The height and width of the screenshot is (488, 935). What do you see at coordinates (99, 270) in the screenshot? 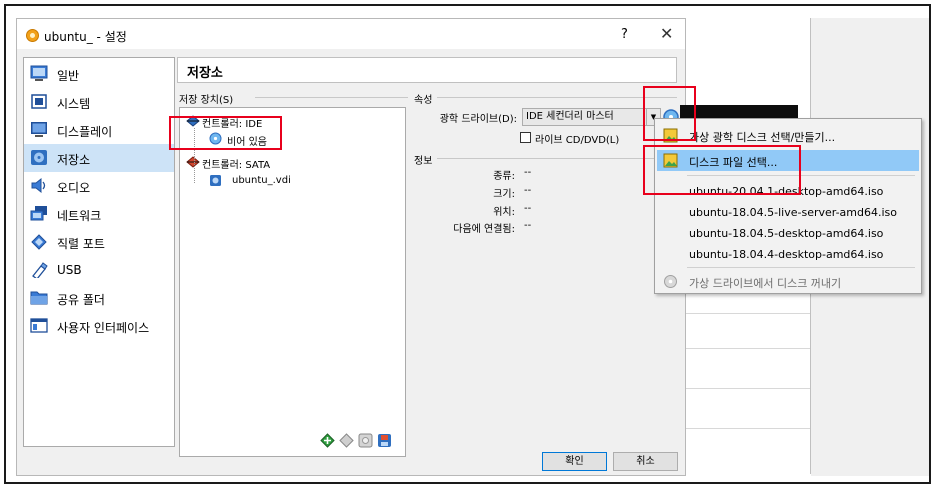
I see `sidebar-item-usb: USB` at bounding box center [99, 270].